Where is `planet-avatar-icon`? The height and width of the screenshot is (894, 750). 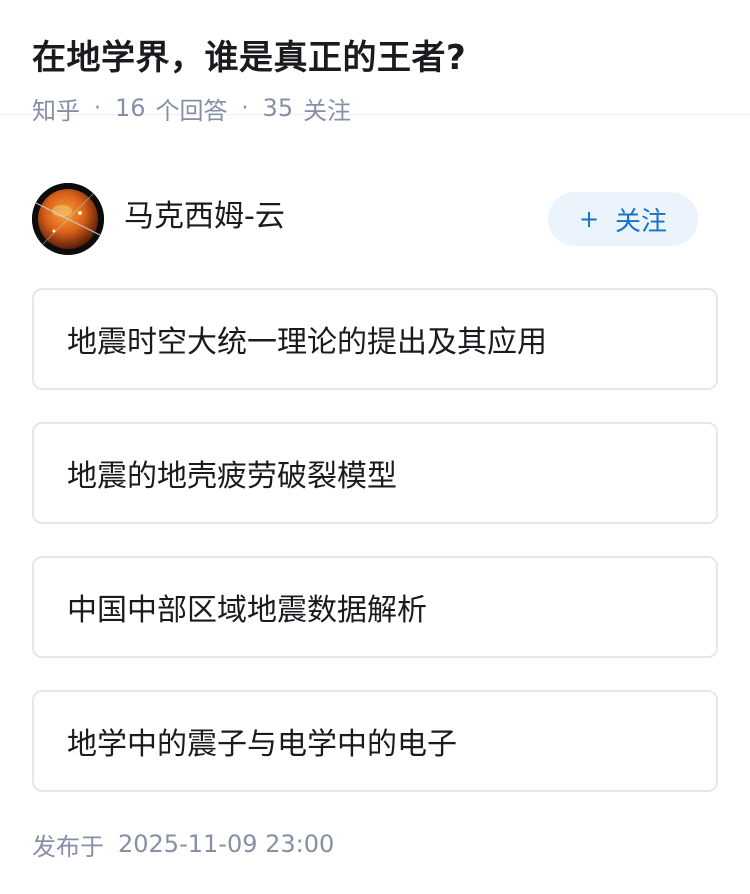
planet-avatar-icon is located at coordinates (68, 219).